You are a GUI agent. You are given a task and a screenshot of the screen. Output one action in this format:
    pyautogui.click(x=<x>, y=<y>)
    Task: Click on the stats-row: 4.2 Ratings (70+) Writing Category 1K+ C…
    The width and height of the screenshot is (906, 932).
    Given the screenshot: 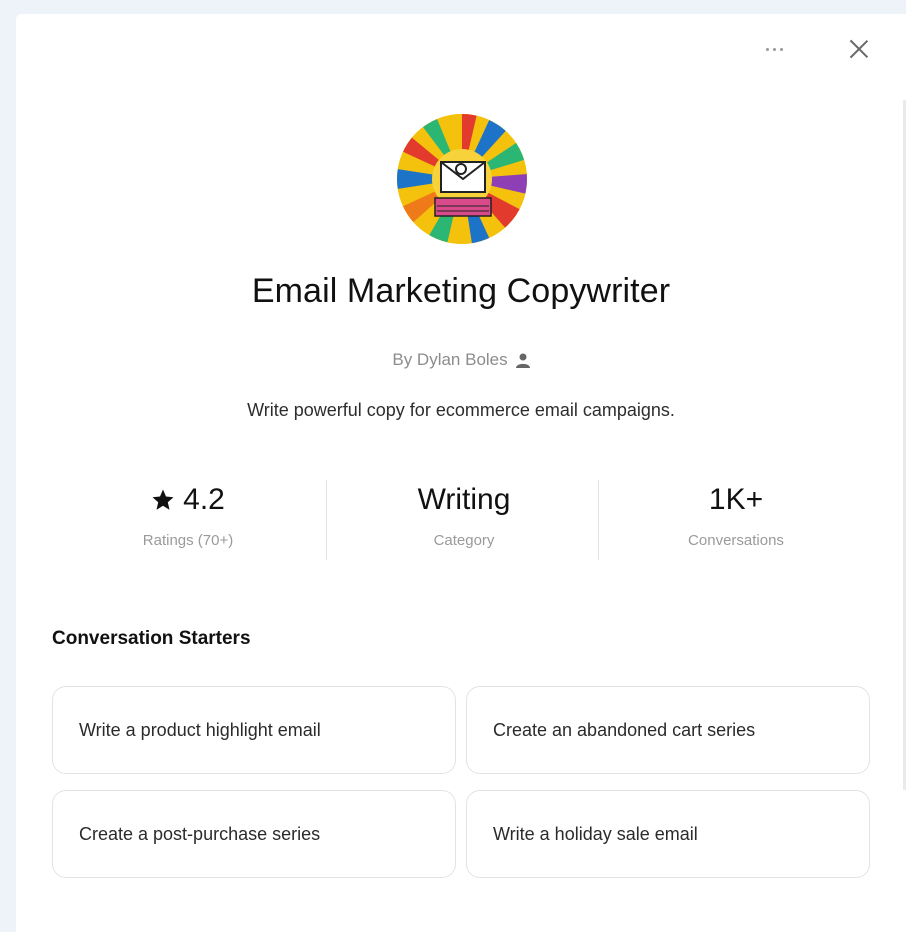 What is the action you would take?
    pyautogui.click(x=462, y=520)
    